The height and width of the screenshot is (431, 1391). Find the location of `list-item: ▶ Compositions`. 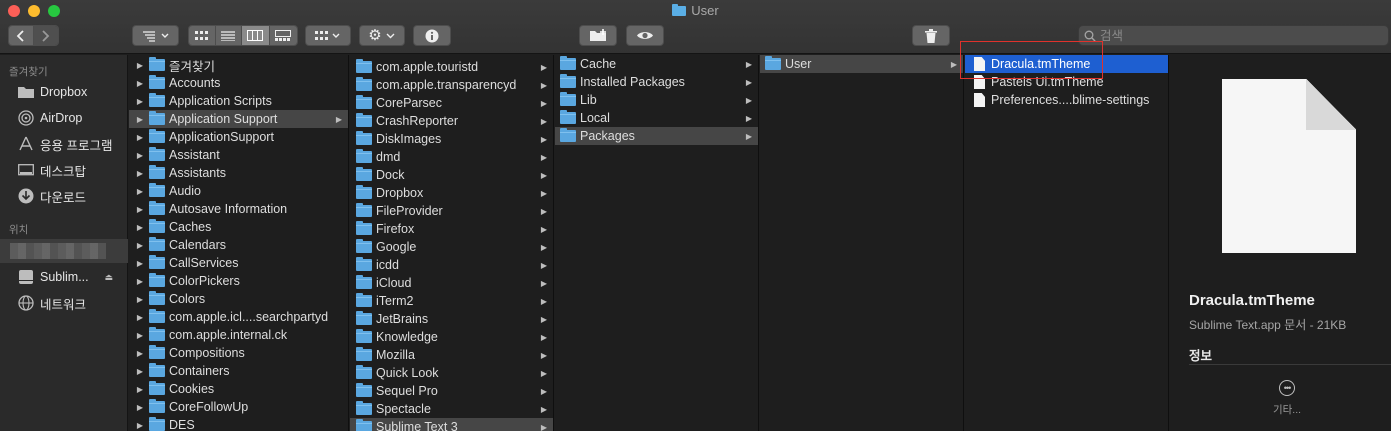

list-item: ▶ Compositions is located at coordinates (238, 353).